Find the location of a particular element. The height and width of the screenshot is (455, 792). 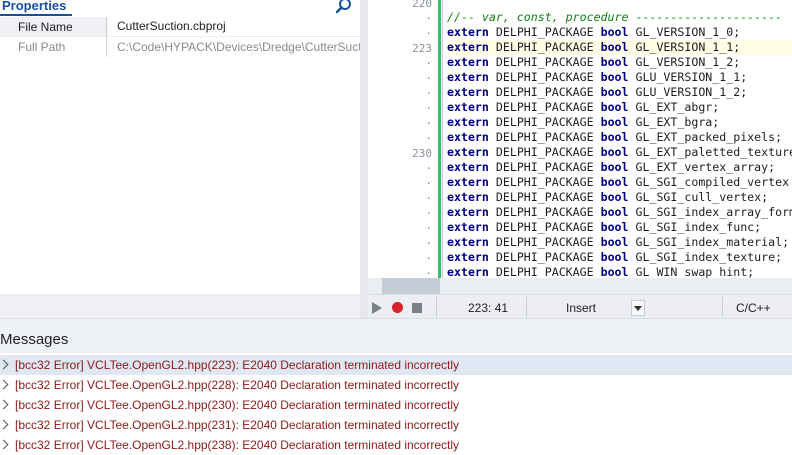

code-line: extern DELPHI_PACKAGE bool GL_EXT_bgra; is located at coordinates (583, 122).